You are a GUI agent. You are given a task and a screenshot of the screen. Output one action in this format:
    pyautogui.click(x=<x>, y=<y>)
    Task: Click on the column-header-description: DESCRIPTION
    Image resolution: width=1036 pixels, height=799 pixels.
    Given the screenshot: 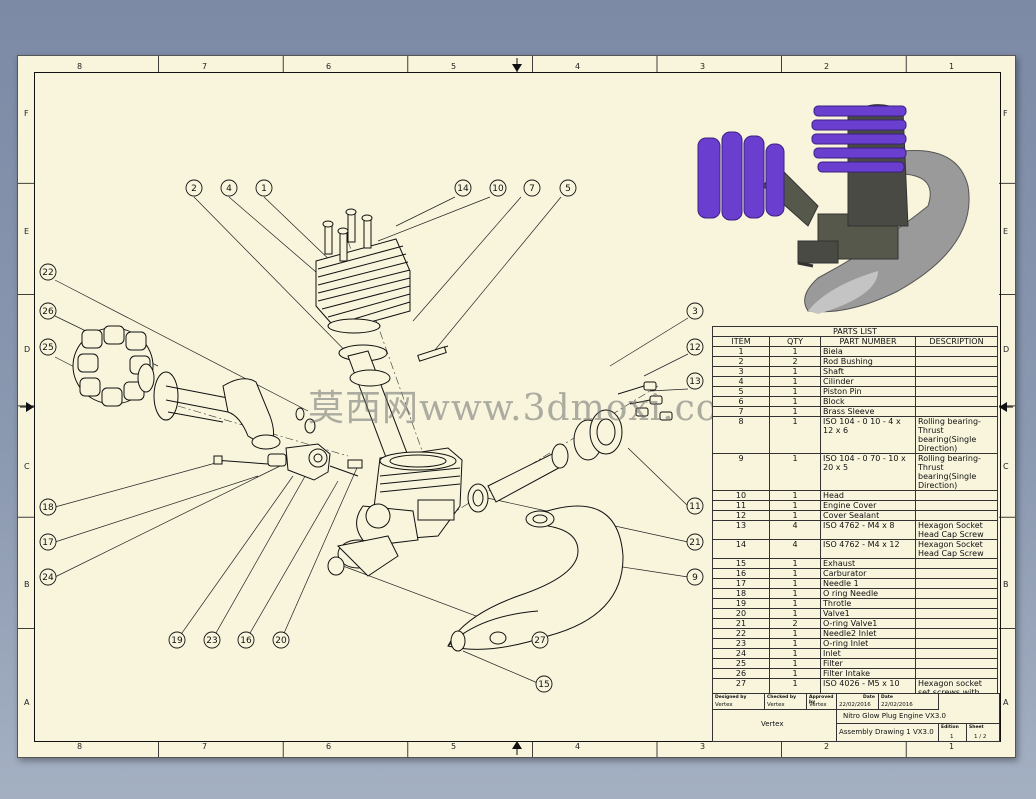 What is the action you would take?
    pyautogui.click(x=956, y=341)
    